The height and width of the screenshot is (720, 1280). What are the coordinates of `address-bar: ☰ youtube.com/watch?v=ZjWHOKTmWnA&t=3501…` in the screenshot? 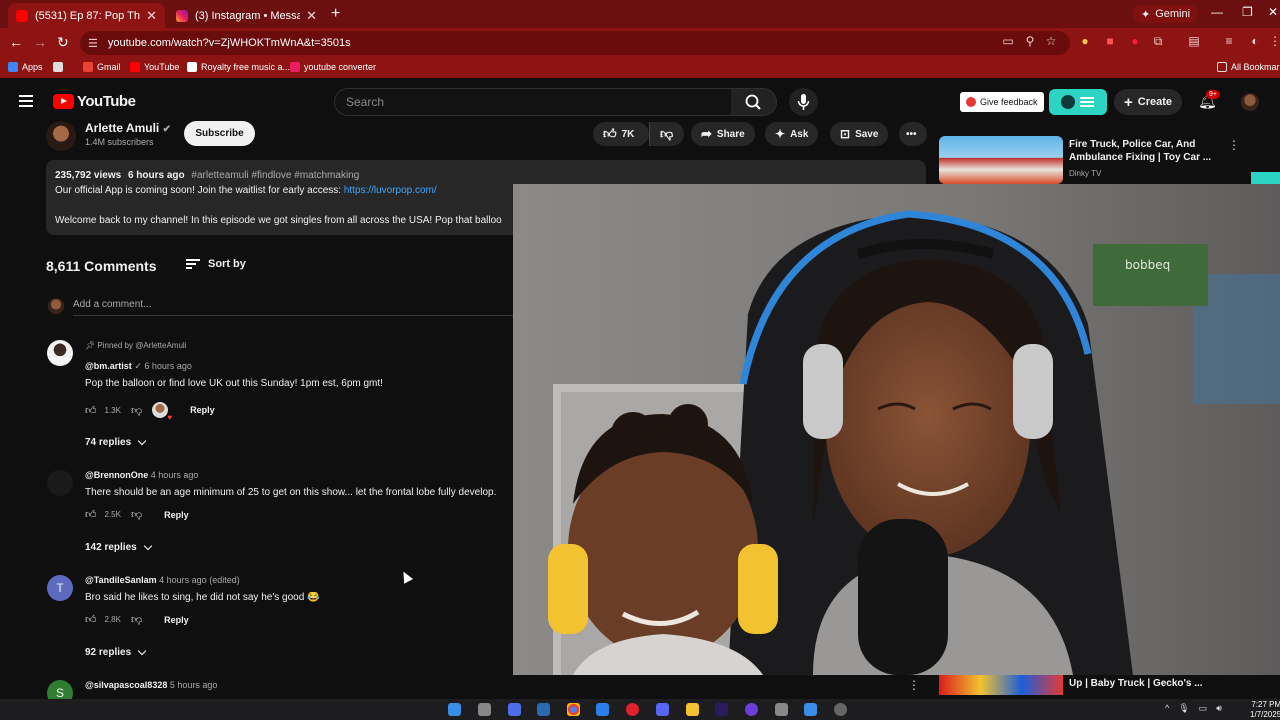 It's located at (575, 43).